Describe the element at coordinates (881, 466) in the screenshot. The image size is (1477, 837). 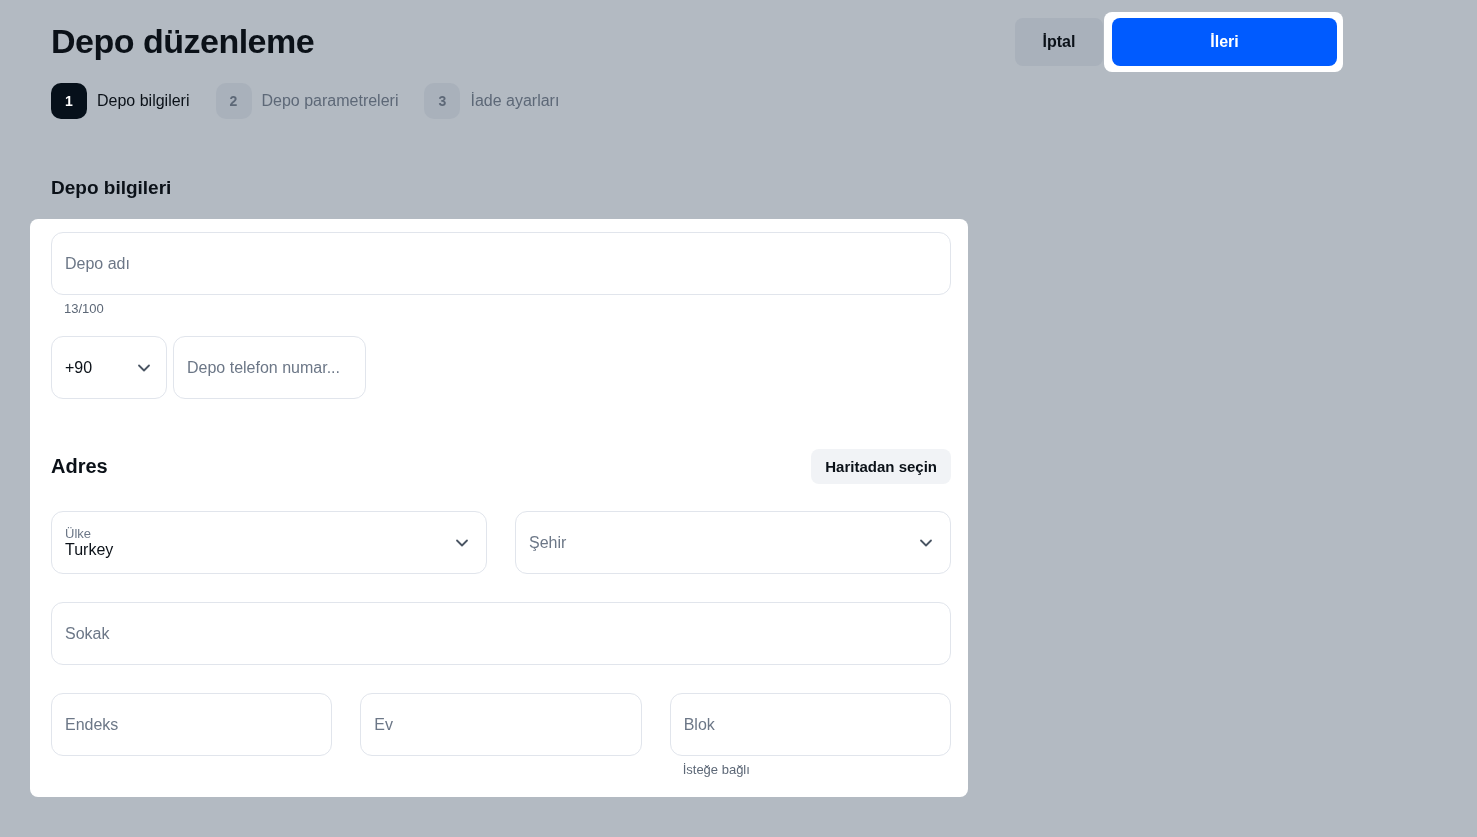
I see `map-select-button: Haritadan seçin` at that location.